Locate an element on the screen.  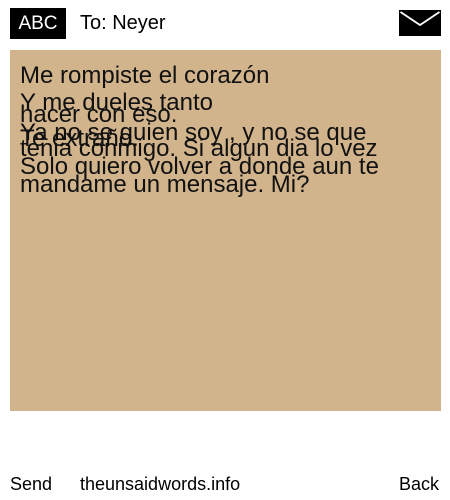
recipient-label: To: Neyer is located at coordinates (123, 23).